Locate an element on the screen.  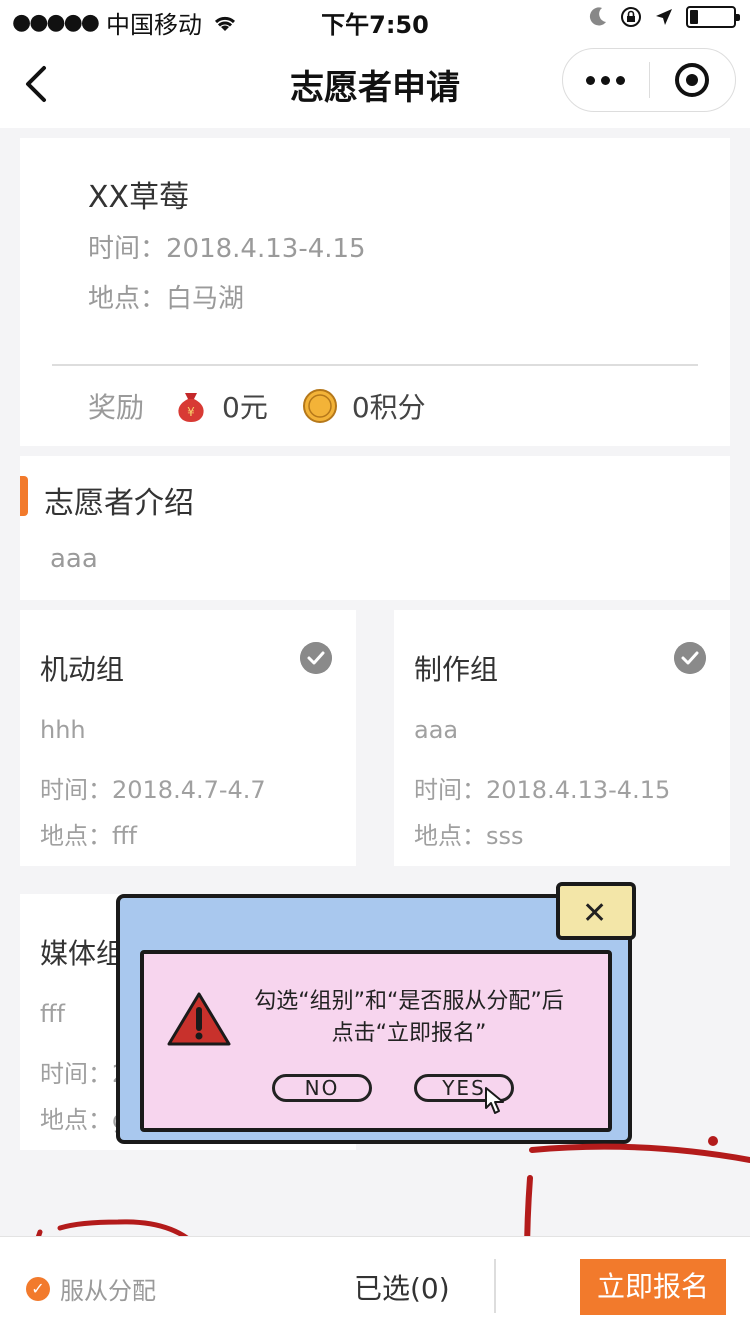
bottom-action-bar: ✓ 服从分配 已选(0) 立即报名 is located at coordinates (375, 1285).